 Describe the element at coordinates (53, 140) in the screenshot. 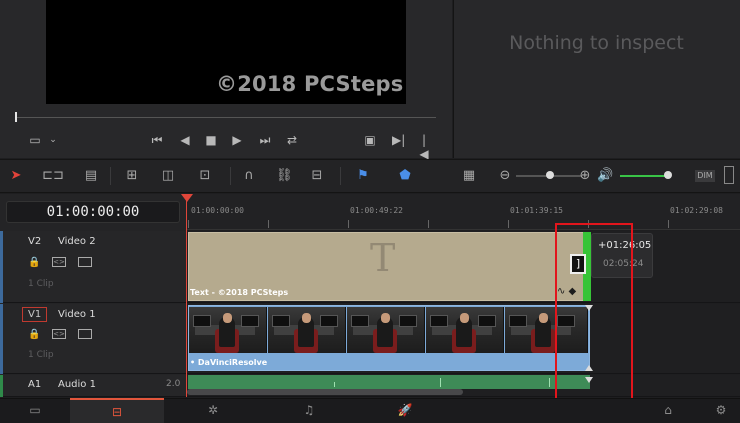

I see `chevron-down-icon: ⌄` at that location.